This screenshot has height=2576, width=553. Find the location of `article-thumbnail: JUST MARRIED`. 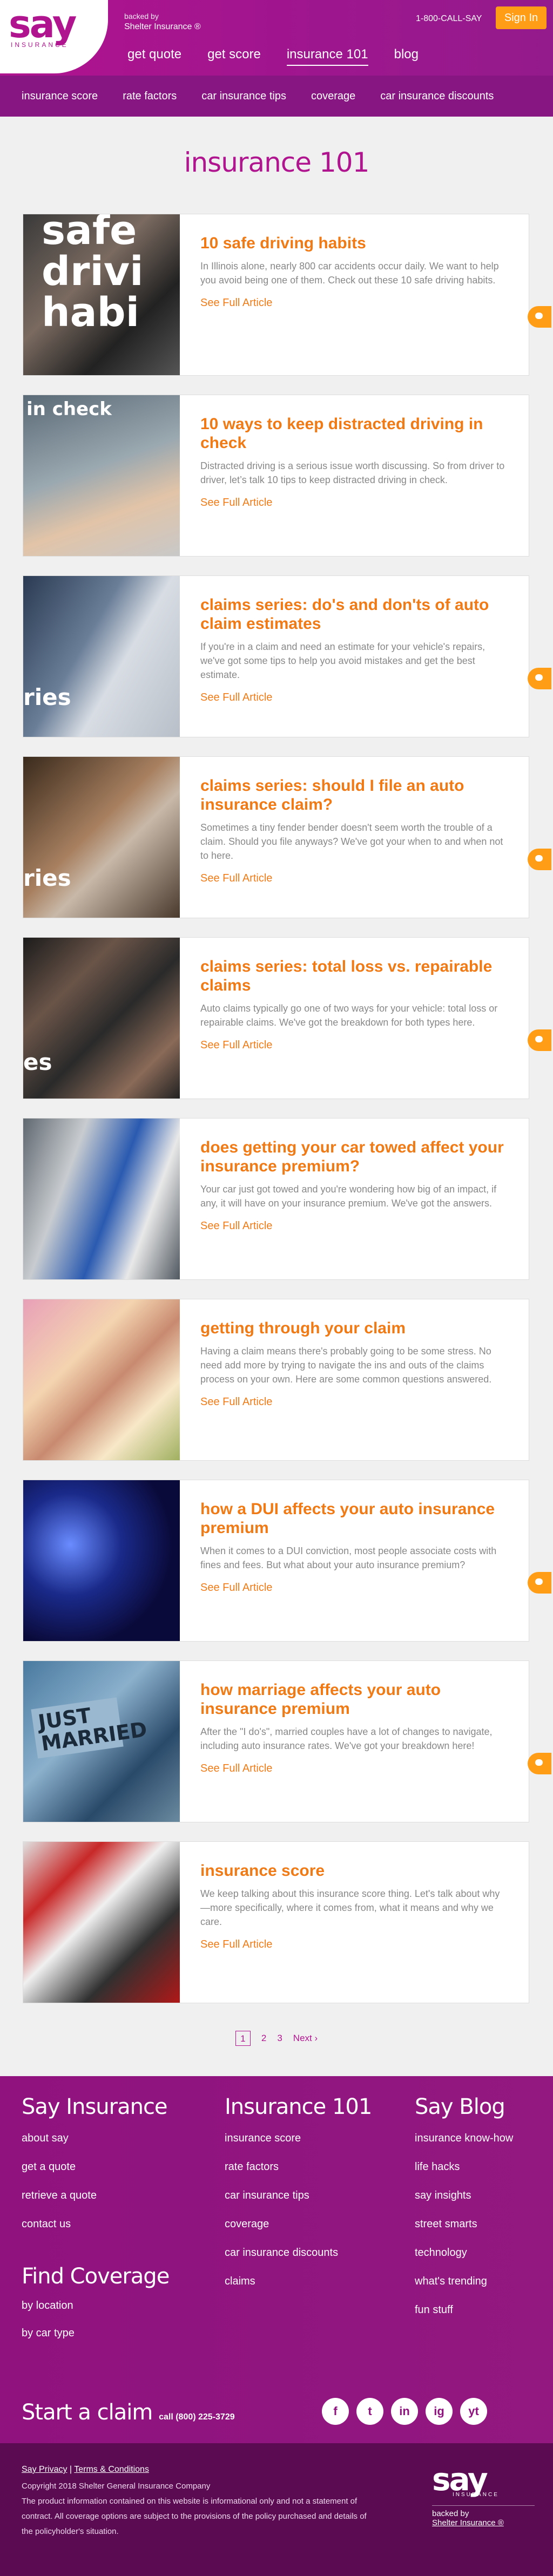

article-thumbnail: JUST MARRIED is located at coordinates (101, 1742).